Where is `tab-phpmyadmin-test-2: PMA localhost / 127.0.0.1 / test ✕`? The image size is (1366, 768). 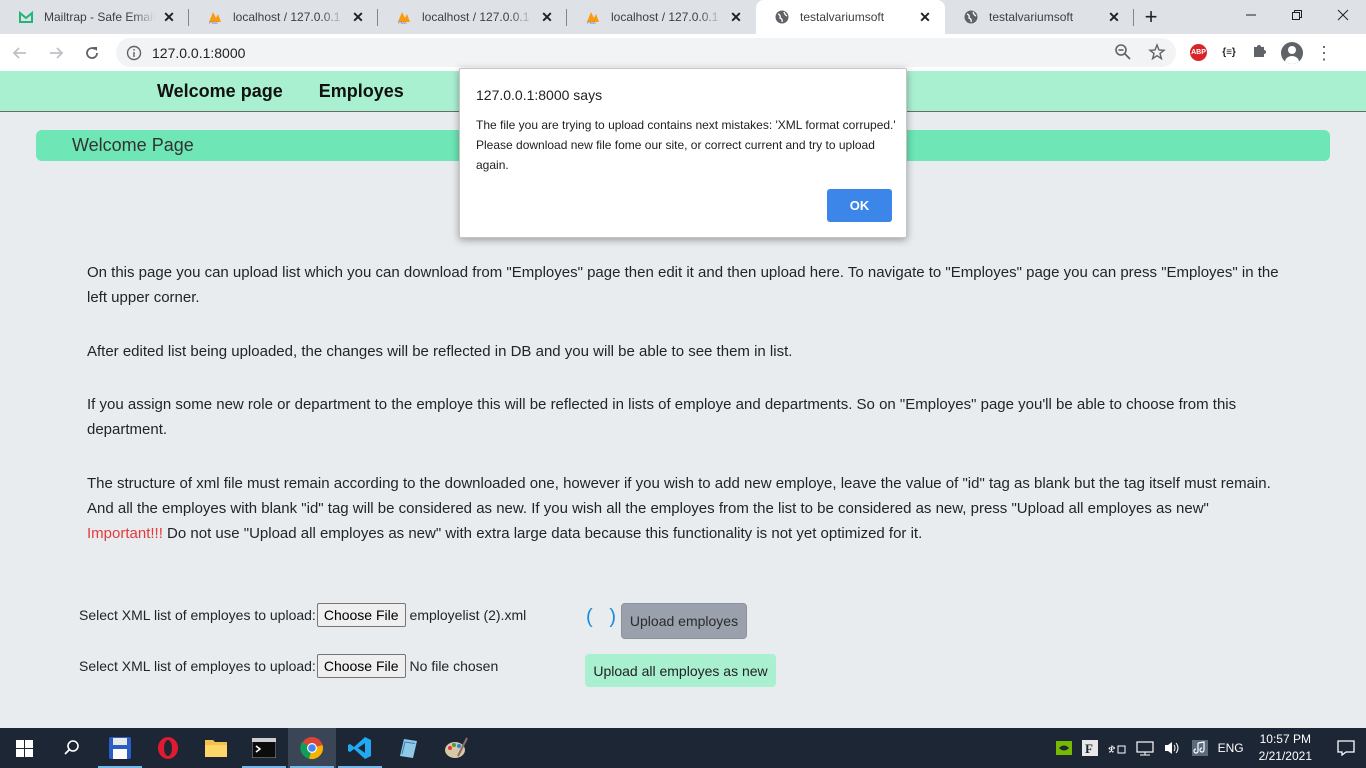 tab-phpmyadmin-test-2: PMA localhost / 127.0.0.1 / test ✕ is located at coordinates (661, 17).